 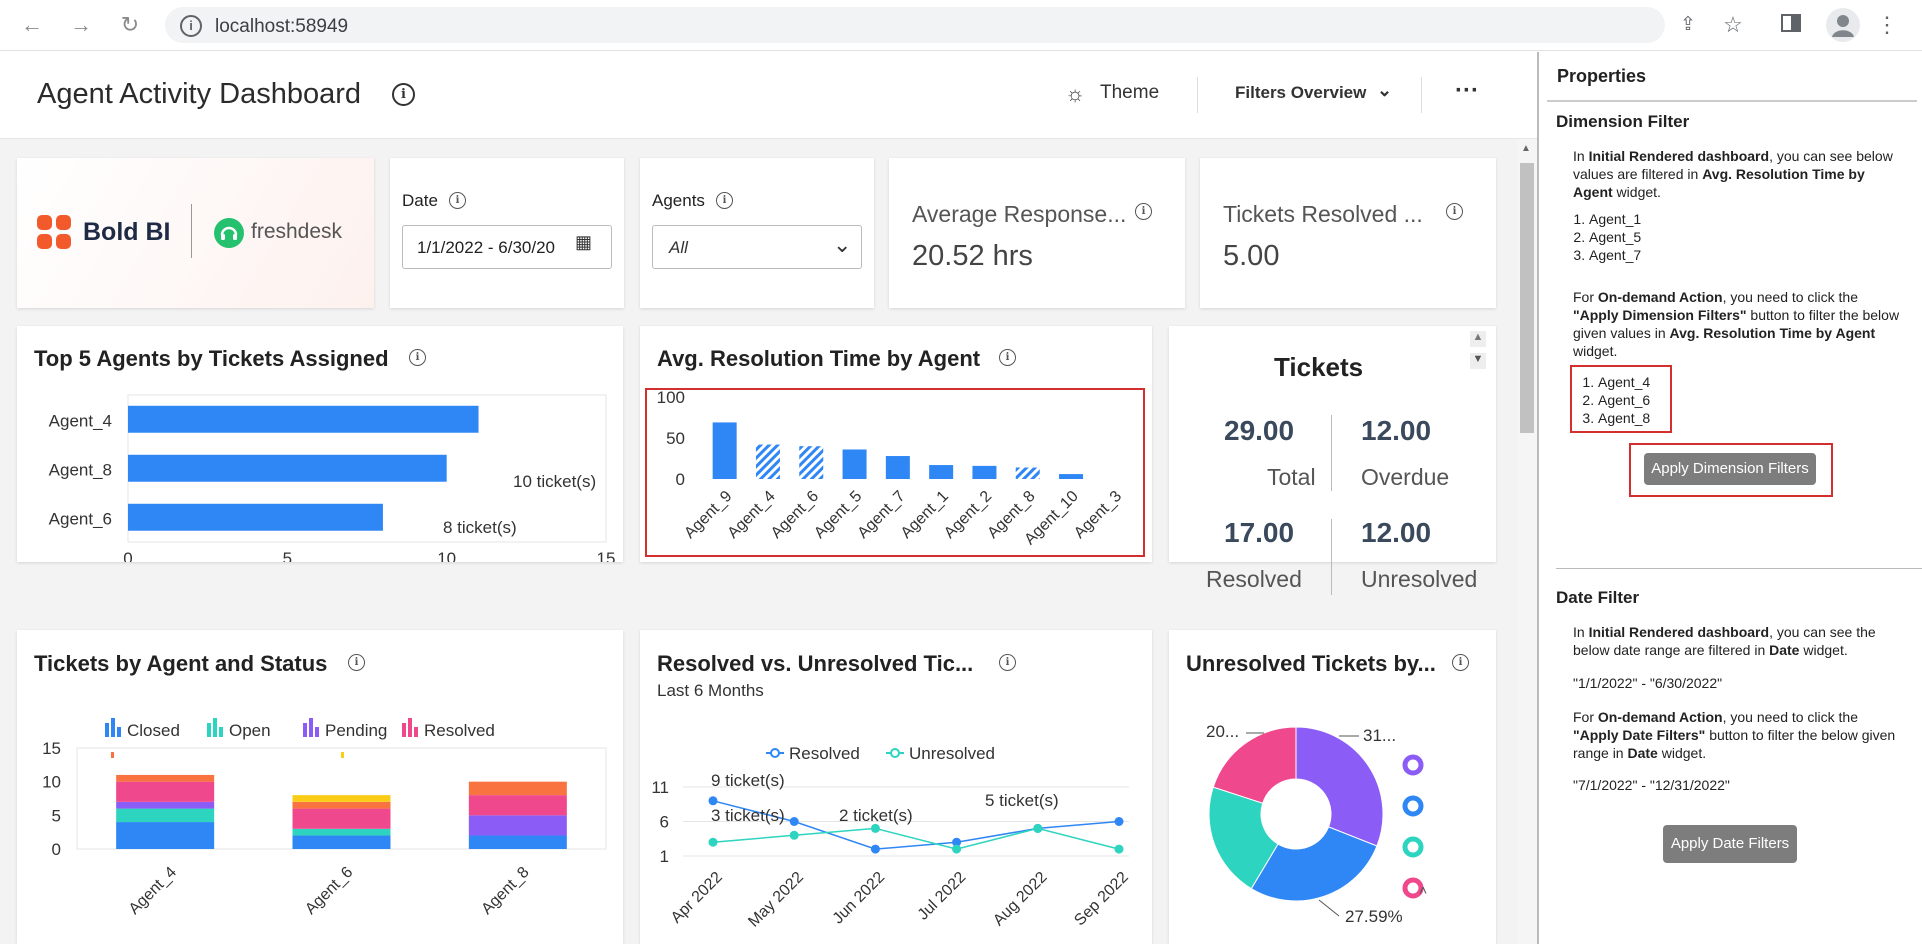 What do you see at coordinates (1615, 219) in the screenshot?
I see `list-item: Agent_1` at bounding box center [1615, 219].